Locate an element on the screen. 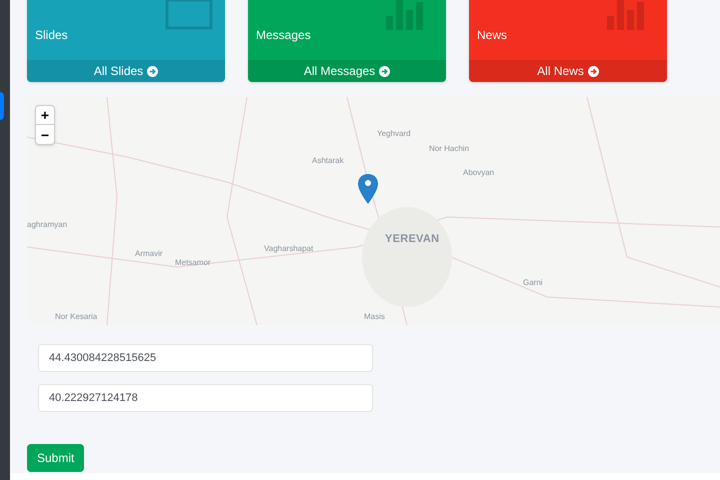  stat-label: Slides is located at coordinates (52, 35).